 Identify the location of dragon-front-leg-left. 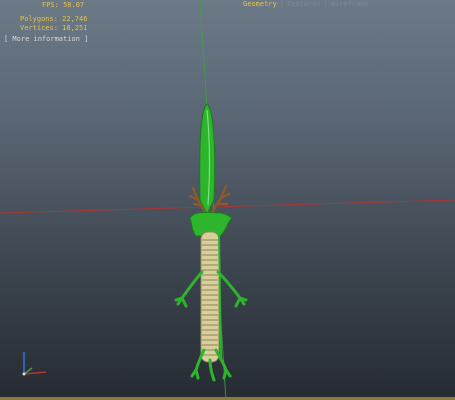
(189, 289).